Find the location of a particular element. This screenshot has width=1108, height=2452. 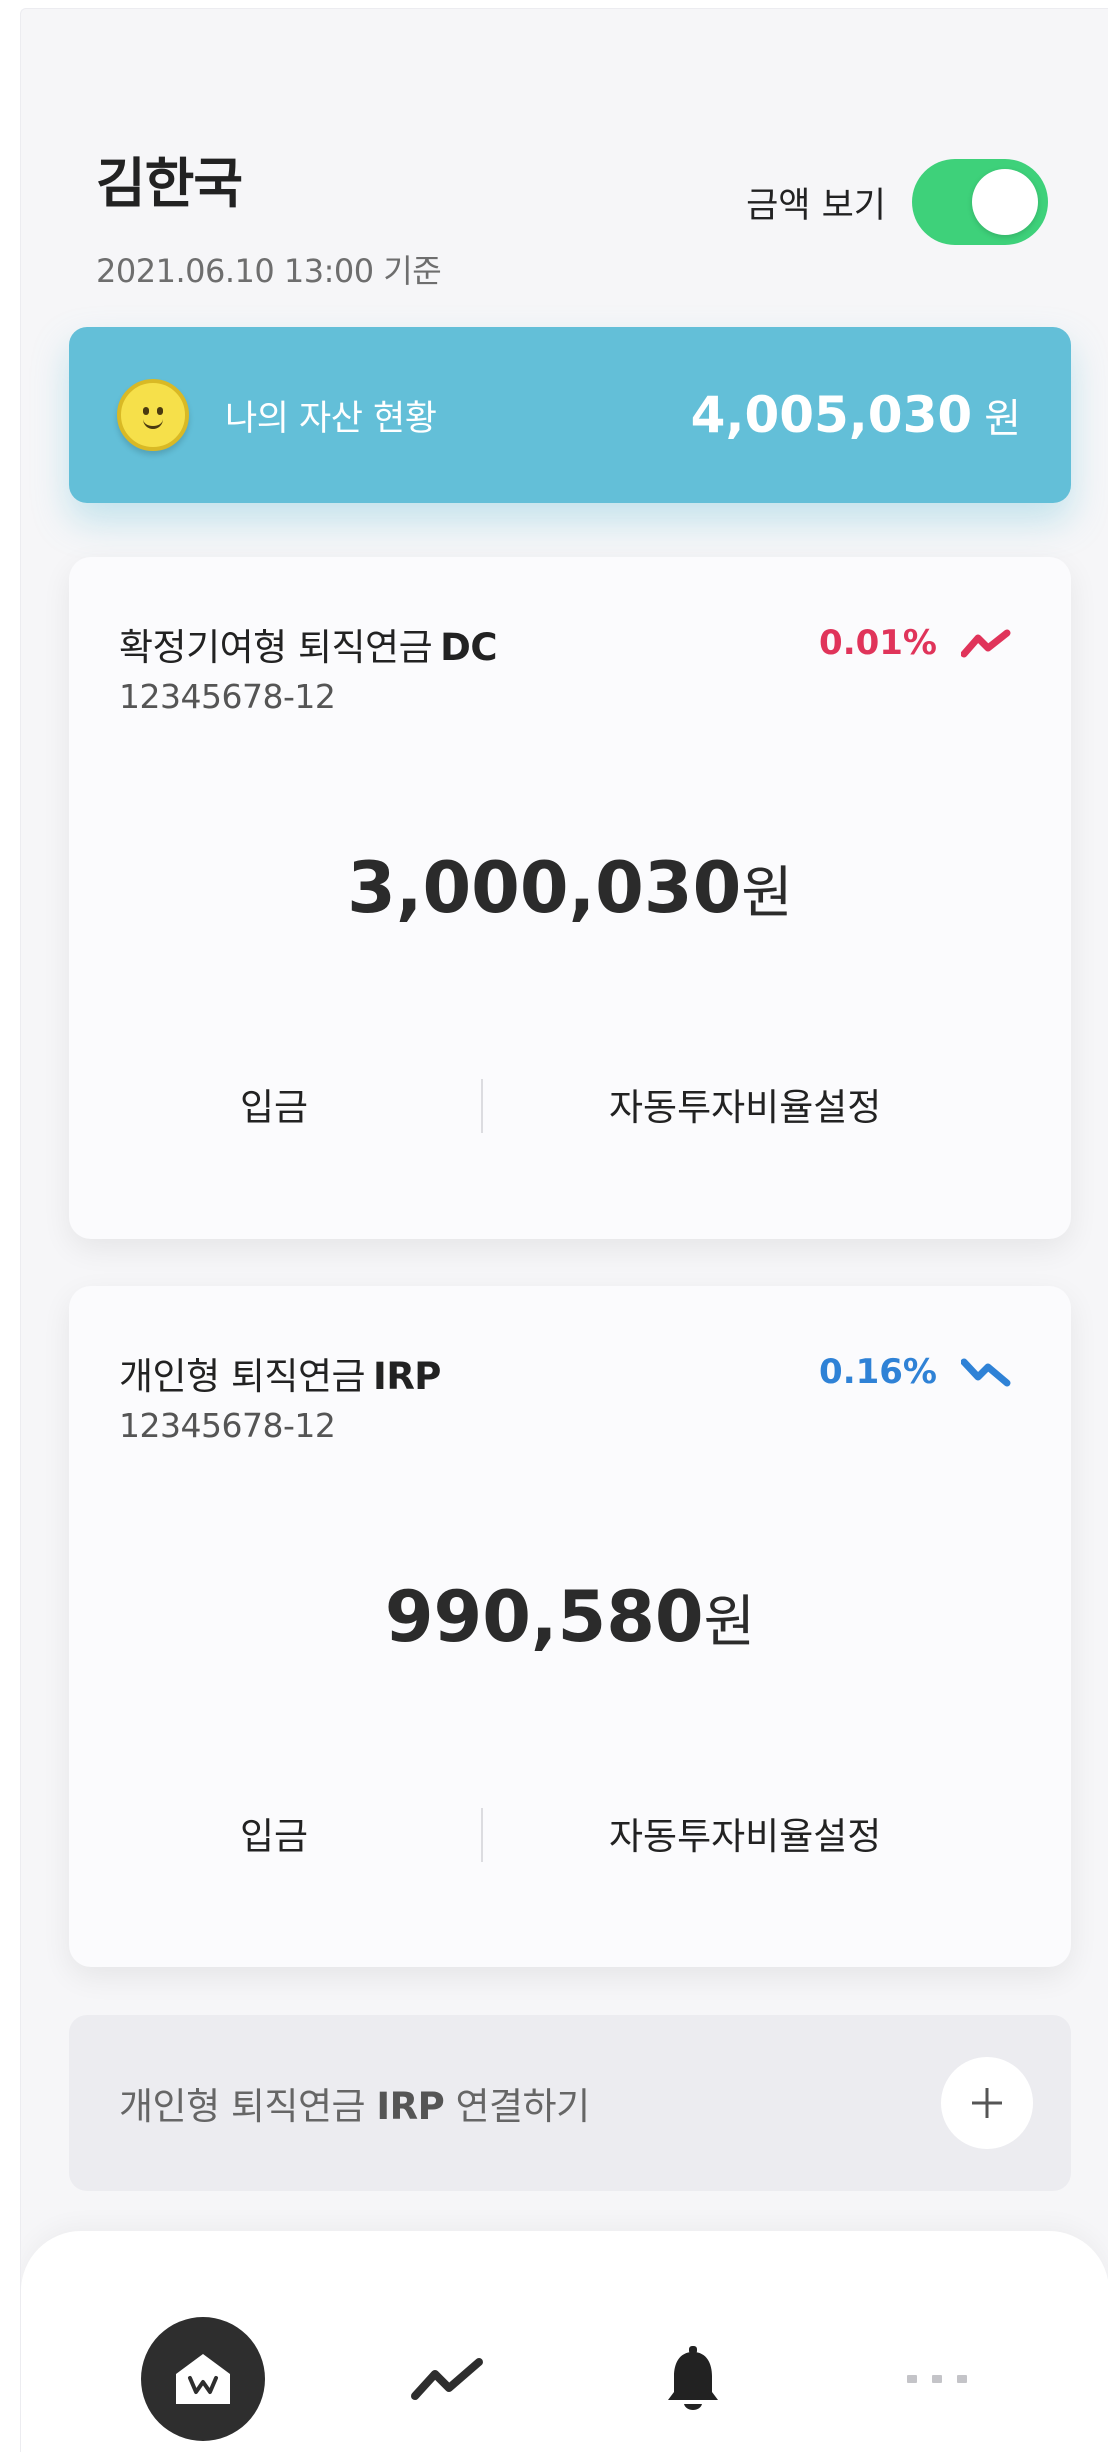

tab-chart is located at coordinates (447, 2379).